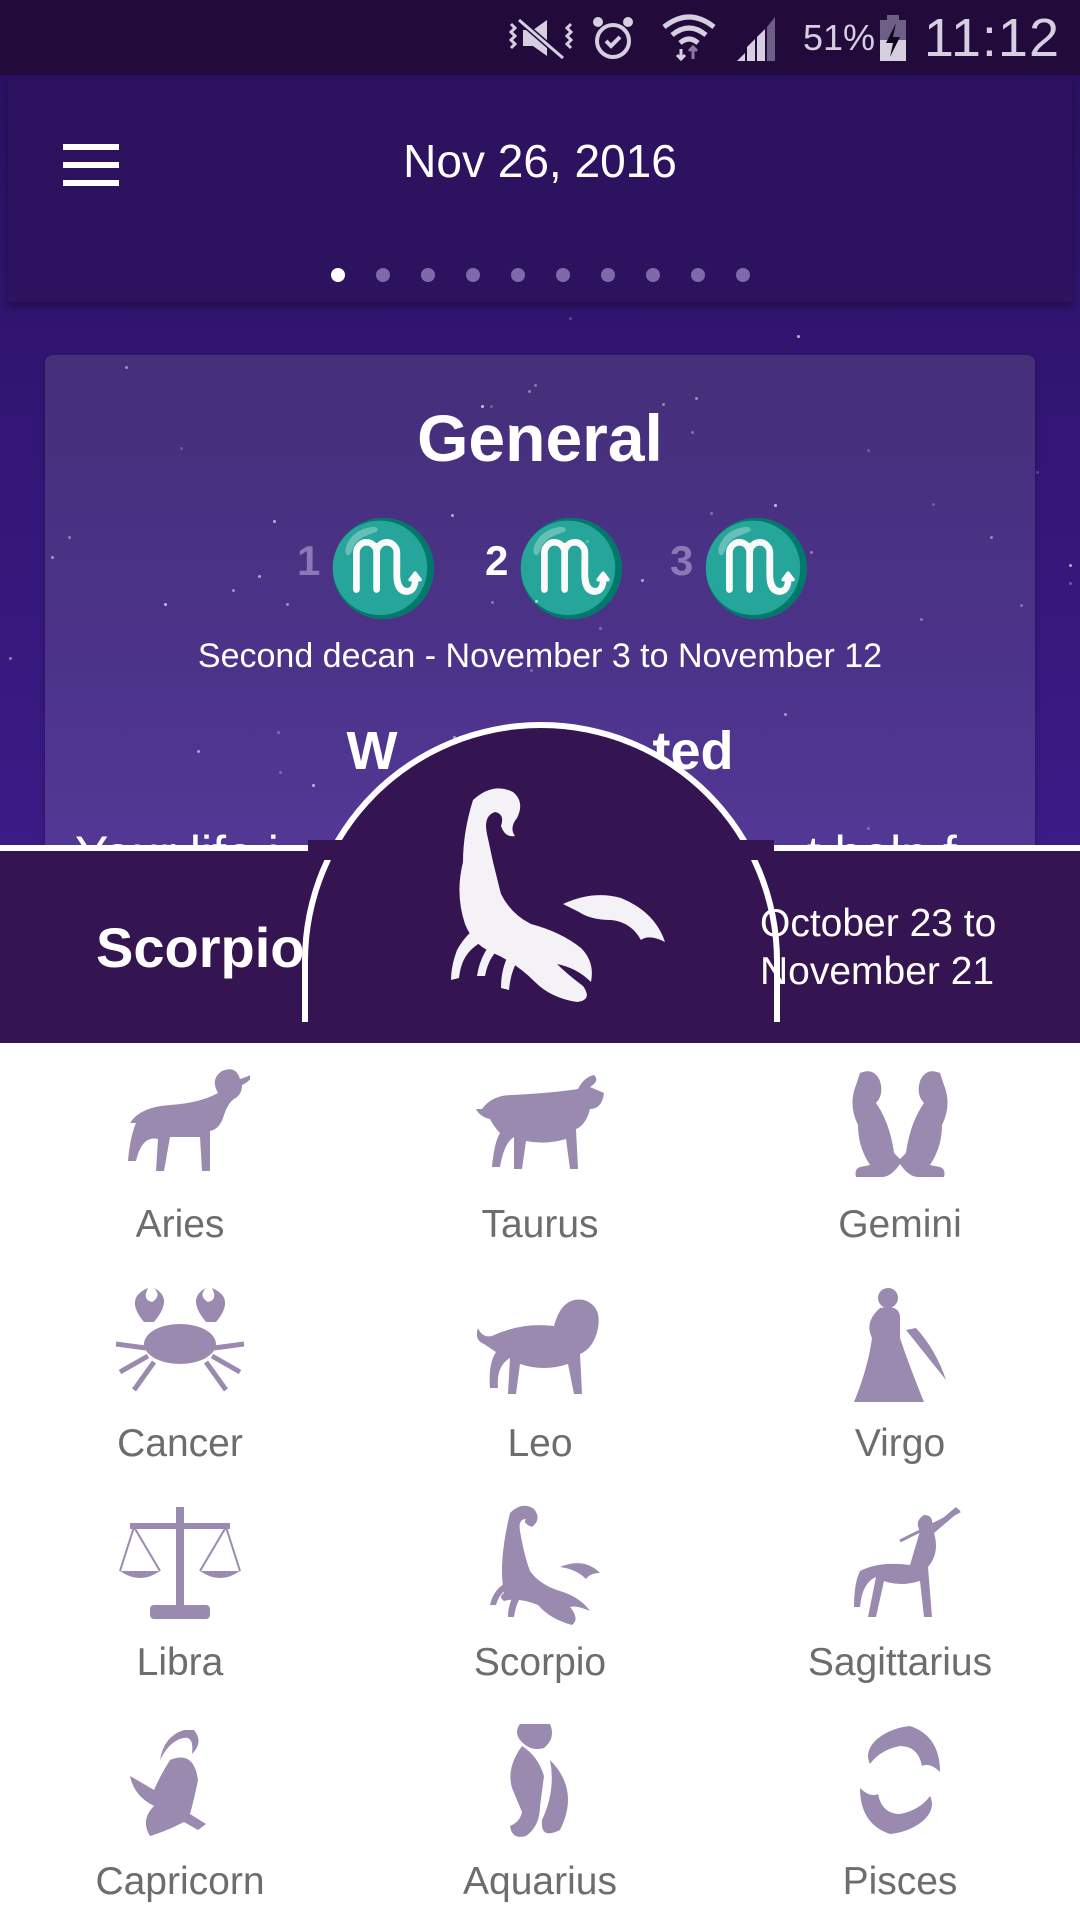 This screenshot has height=1920, width=1080. Describe the element at coordinates (900, 1345) in the screenshot. I see `maiden-icon` at that location.